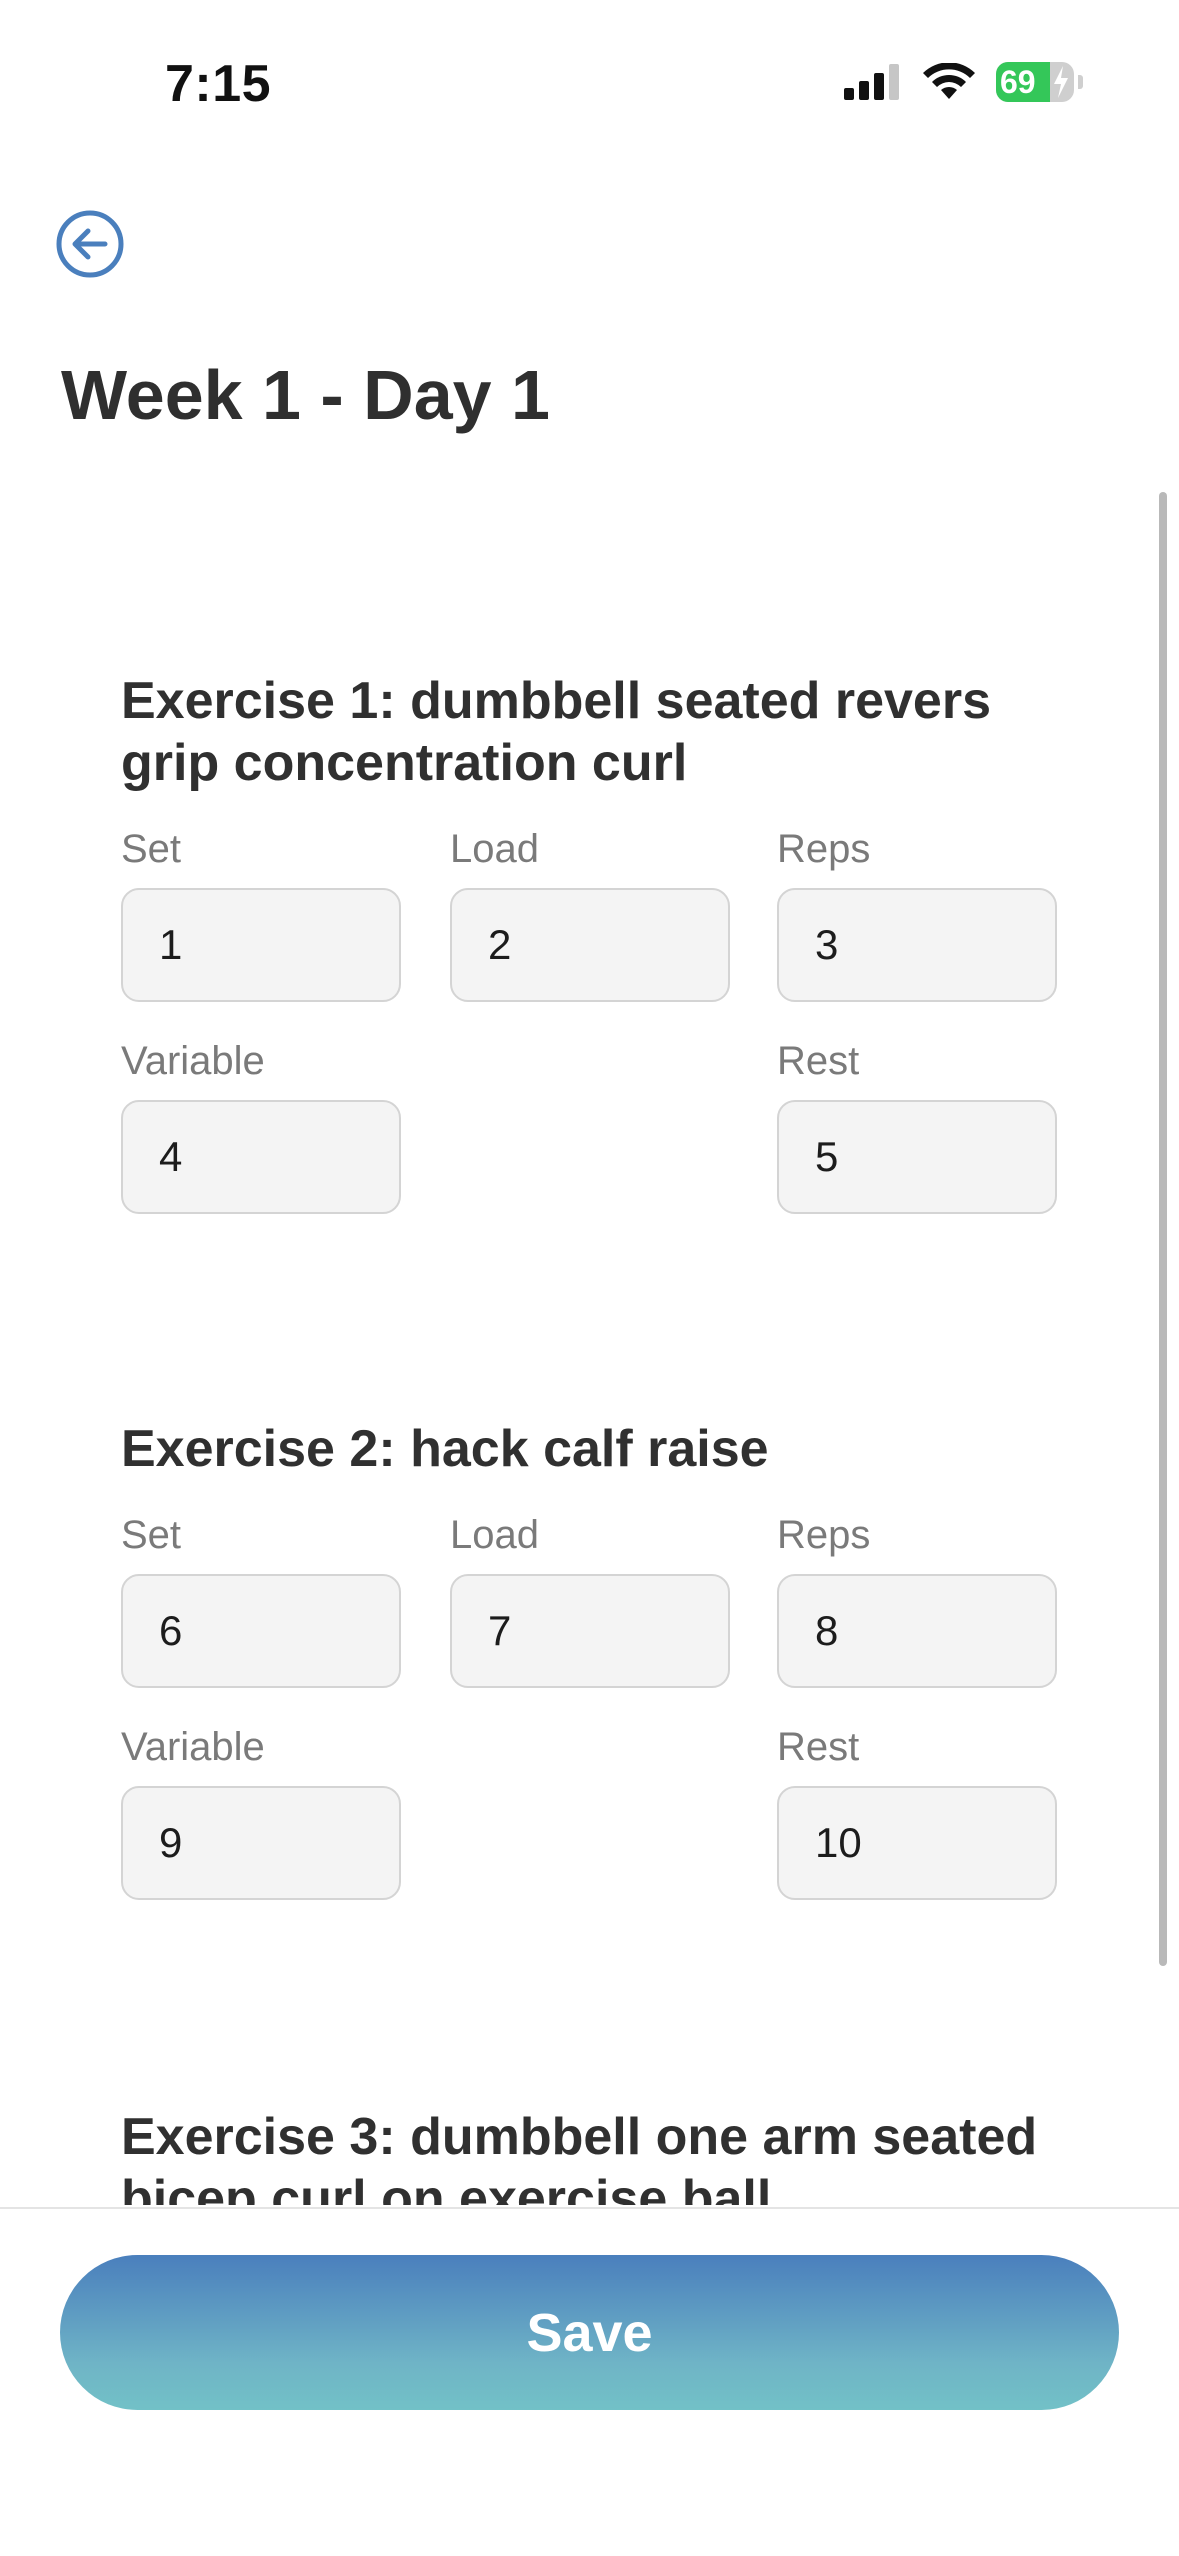 The height and width of the screenshot is (2556, 1179). I want to click on battery-icon: 69, so click(1035, 82).